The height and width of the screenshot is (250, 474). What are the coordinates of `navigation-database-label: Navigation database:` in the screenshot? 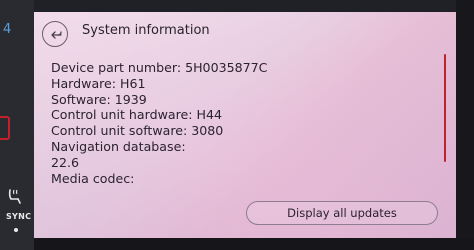 It's located at (118, 146).